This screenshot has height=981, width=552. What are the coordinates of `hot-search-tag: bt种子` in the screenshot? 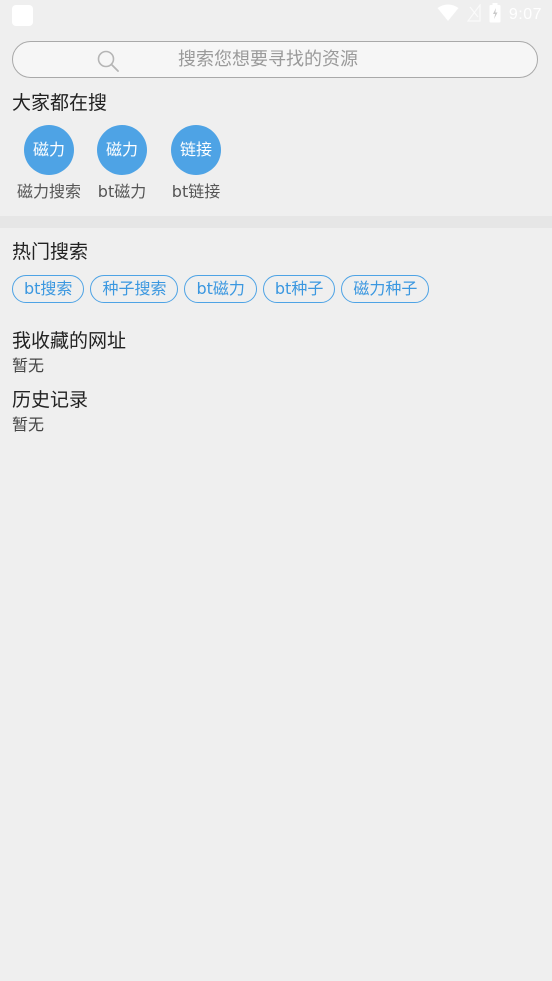 It's located at (299, 289).